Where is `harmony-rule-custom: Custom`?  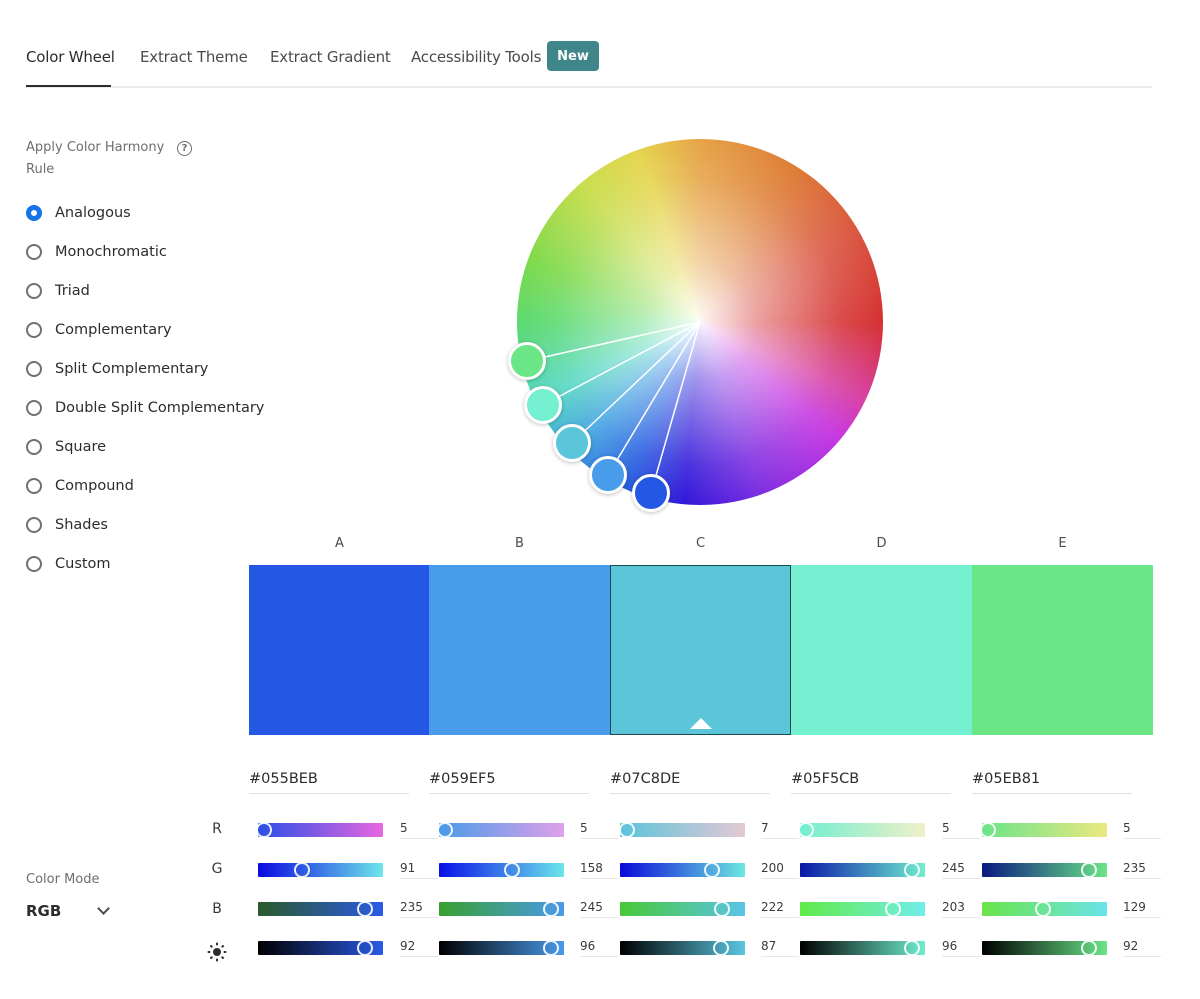 harmony-rule-custom: Custom is located at coordinates (156, 564).